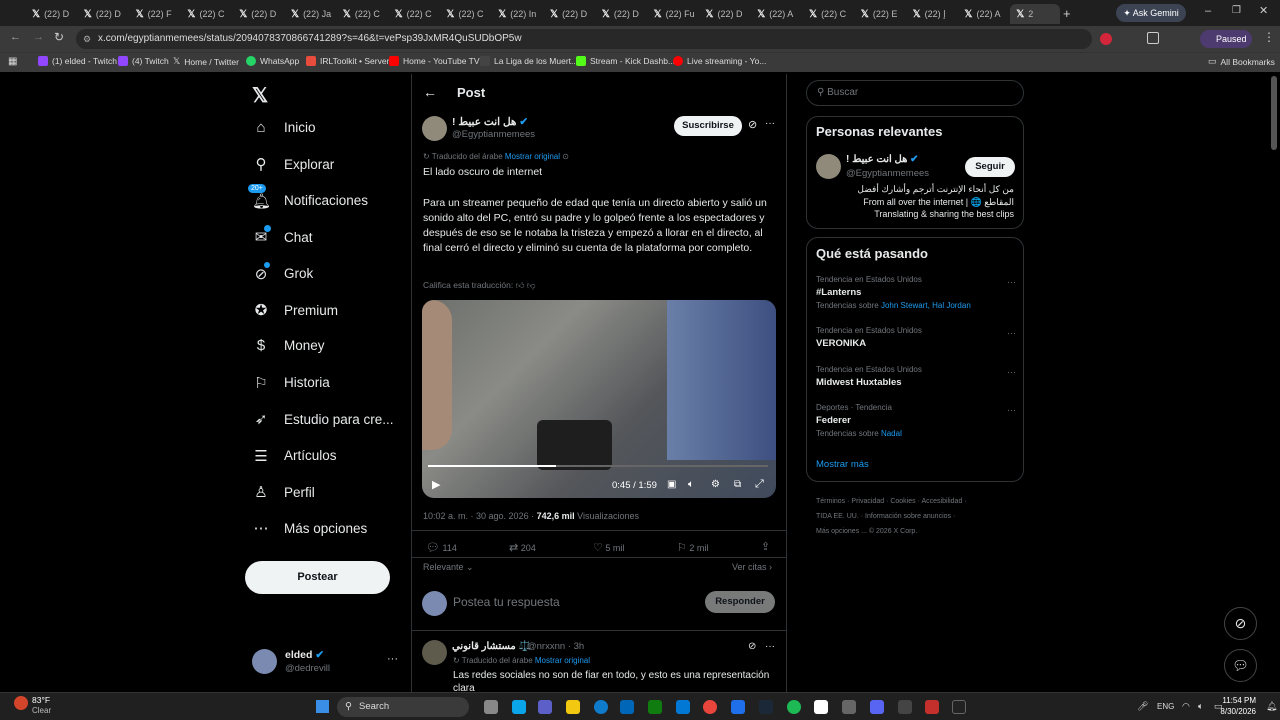 The image size is (1280, 720). Describe the element at coordinates (715, 484) in the screenshot. I see `settings-icon: ⚙` at that location.